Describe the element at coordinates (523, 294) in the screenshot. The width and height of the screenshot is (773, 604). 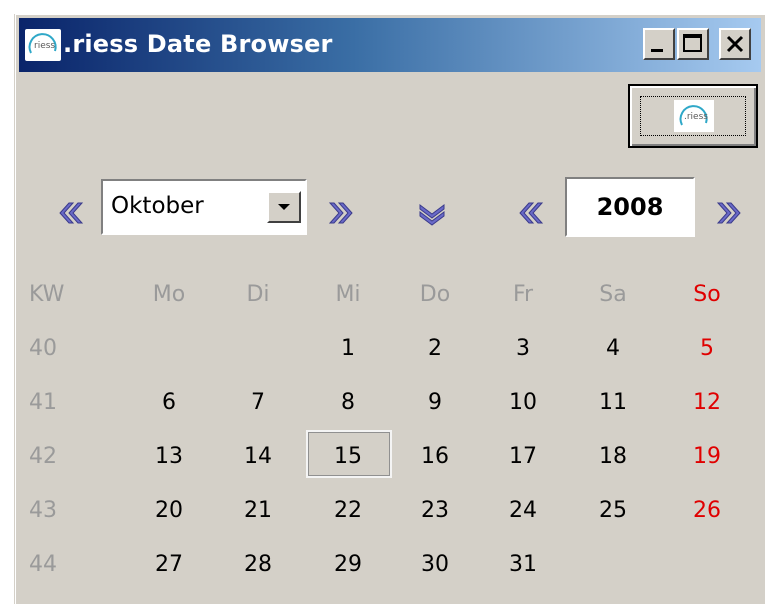
I see `weekday-header: Fr` at that location.